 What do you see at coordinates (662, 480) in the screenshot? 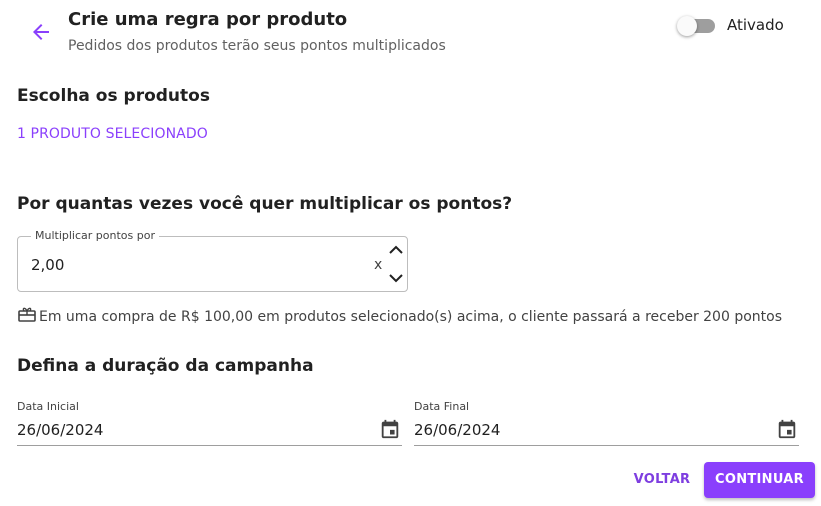
I see `back-button: VOLTAR` at bounding box center [662, 480].